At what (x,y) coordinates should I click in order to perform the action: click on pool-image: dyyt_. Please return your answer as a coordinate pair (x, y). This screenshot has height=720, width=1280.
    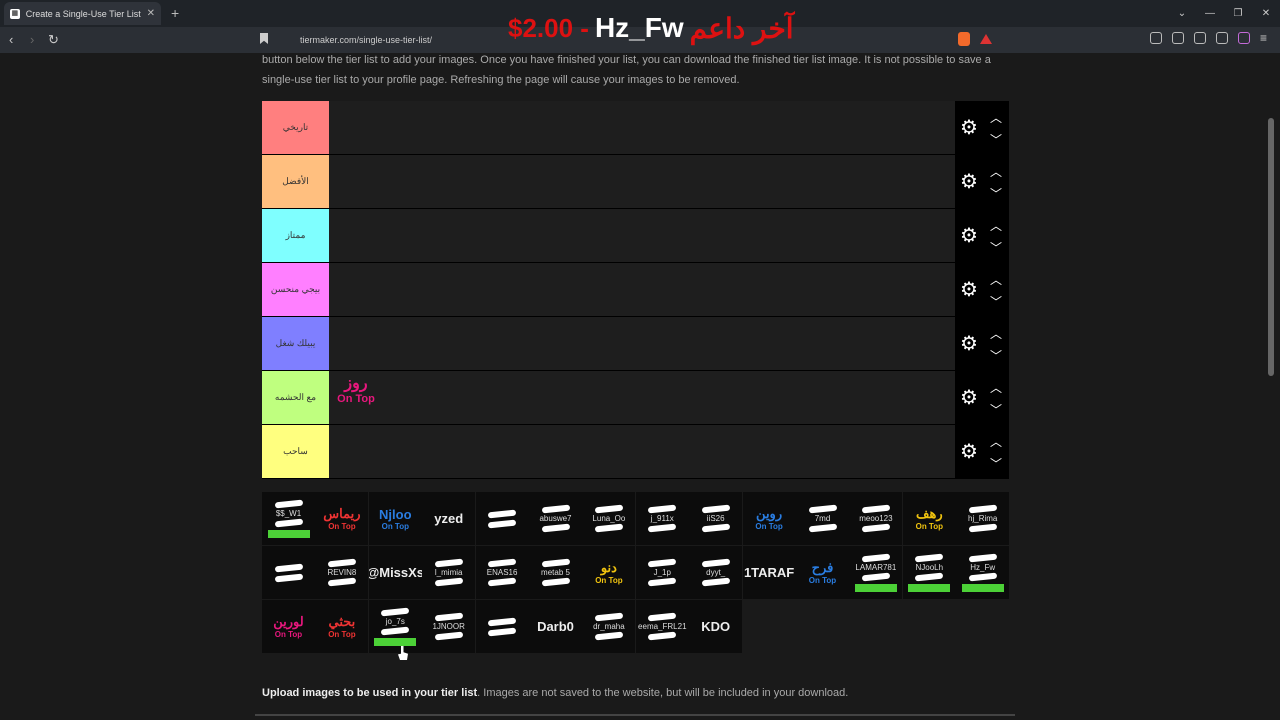
    Looking at the image, I should click on (716, 572).